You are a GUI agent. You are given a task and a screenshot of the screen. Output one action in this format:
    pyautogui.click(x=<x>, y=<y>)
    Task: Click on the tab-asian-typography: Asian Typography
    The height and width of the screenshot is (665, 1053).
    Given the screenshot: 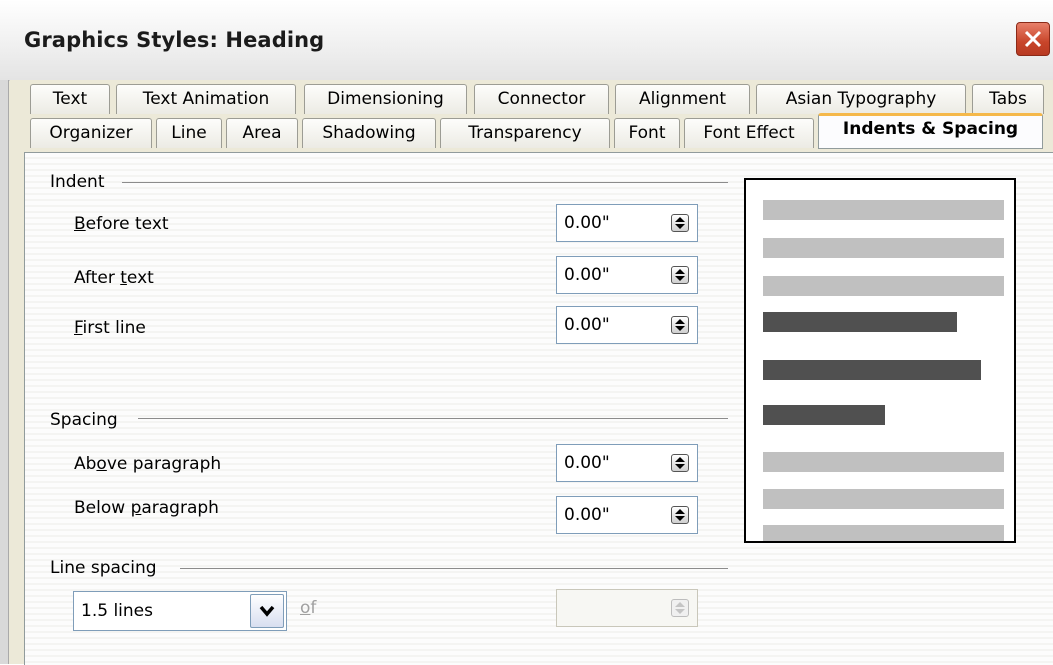 What is the action you would take?
    pyautogui.click(x=861, y=99)
    